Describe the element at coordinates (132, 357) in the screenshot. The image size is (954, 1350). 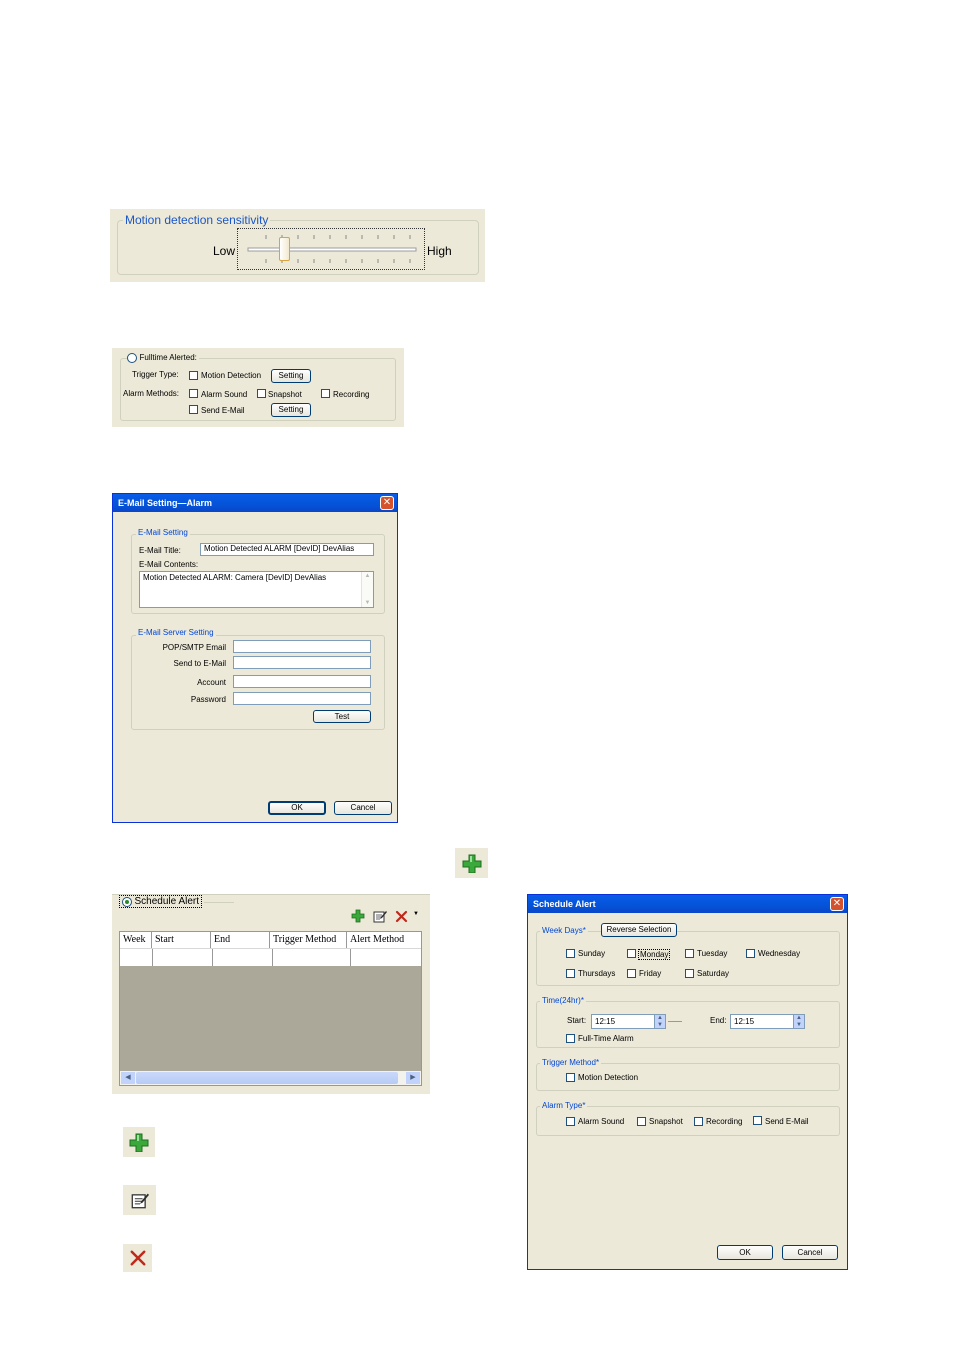
I see `fulltime-alert-radio` at that location.